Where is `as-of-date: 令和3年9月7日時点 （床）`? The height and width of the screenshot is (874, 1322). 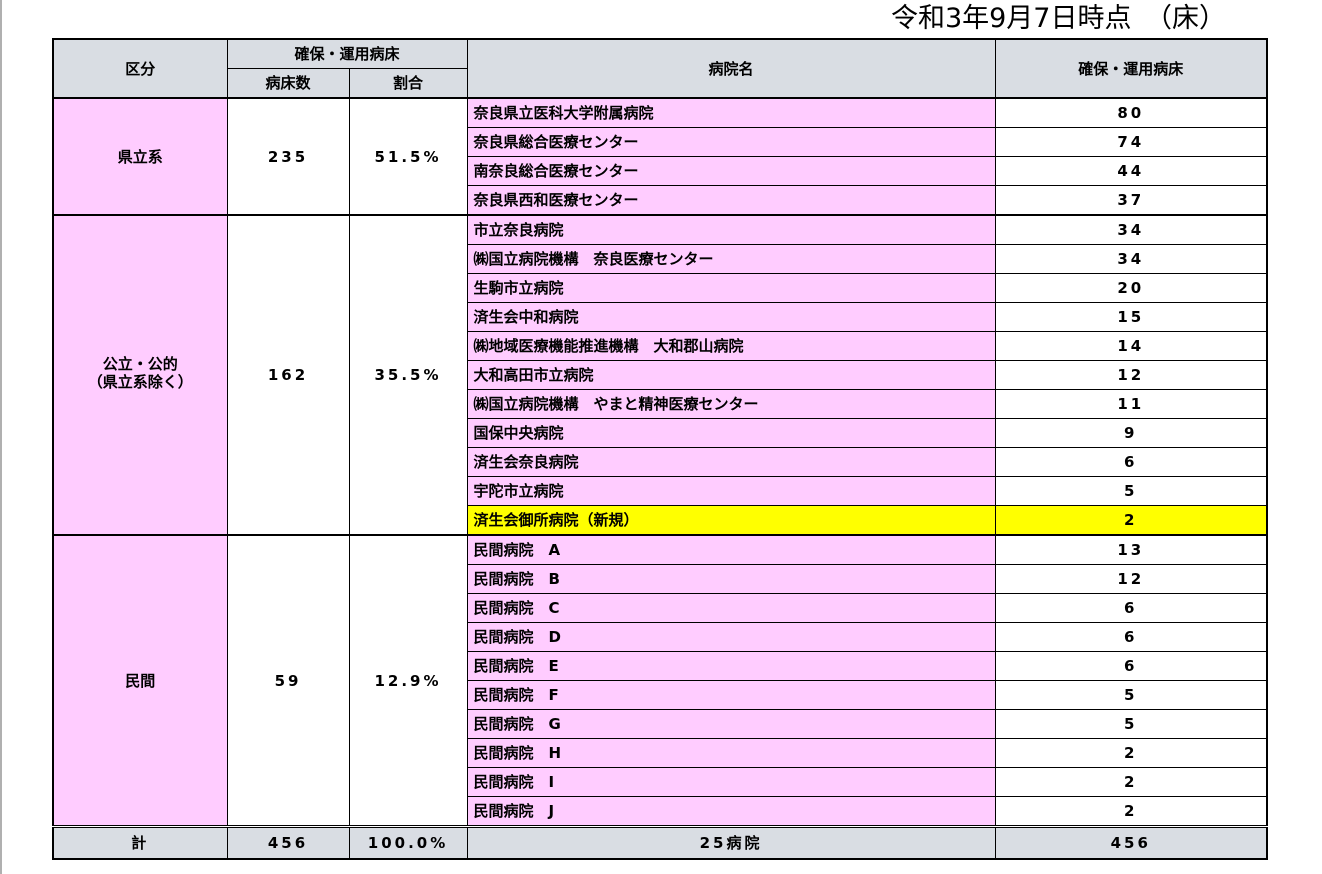
as-of-date: 令和3年9月7日時点 （床） is located at coordinates (1058, 18).